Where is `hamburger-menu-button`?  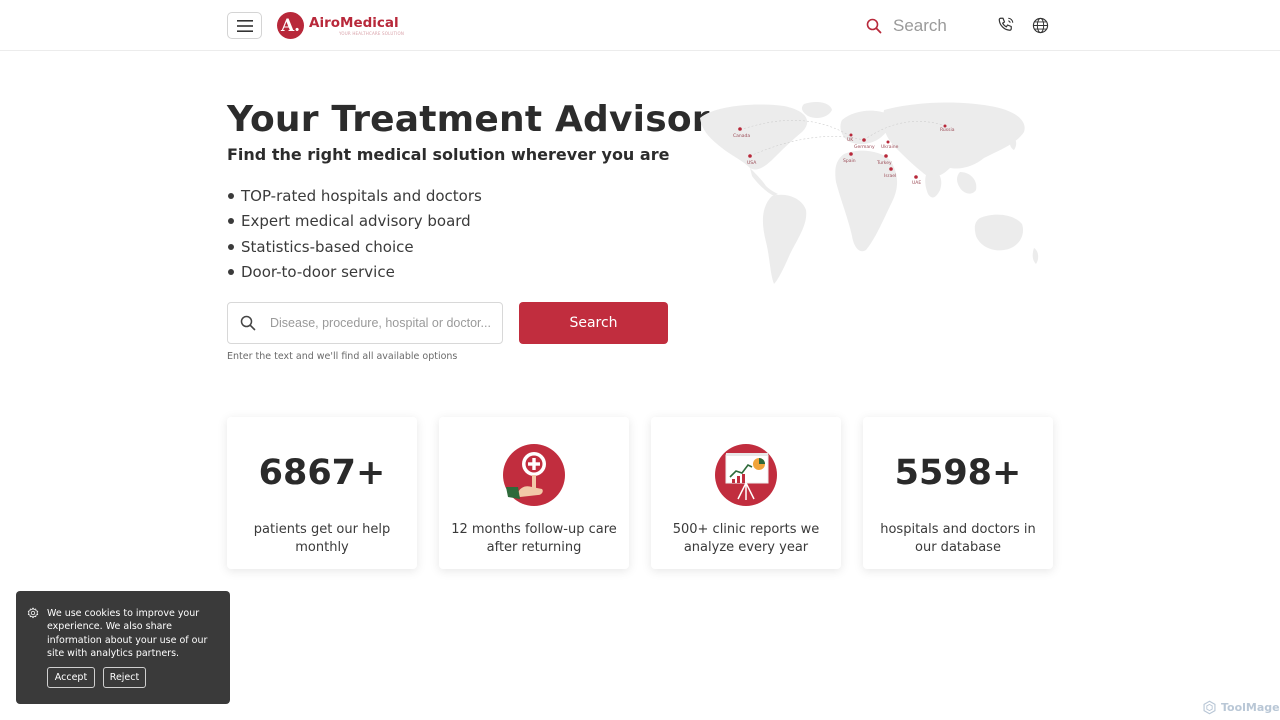 hamburger-menu-button is located at coordinates (244, 25).